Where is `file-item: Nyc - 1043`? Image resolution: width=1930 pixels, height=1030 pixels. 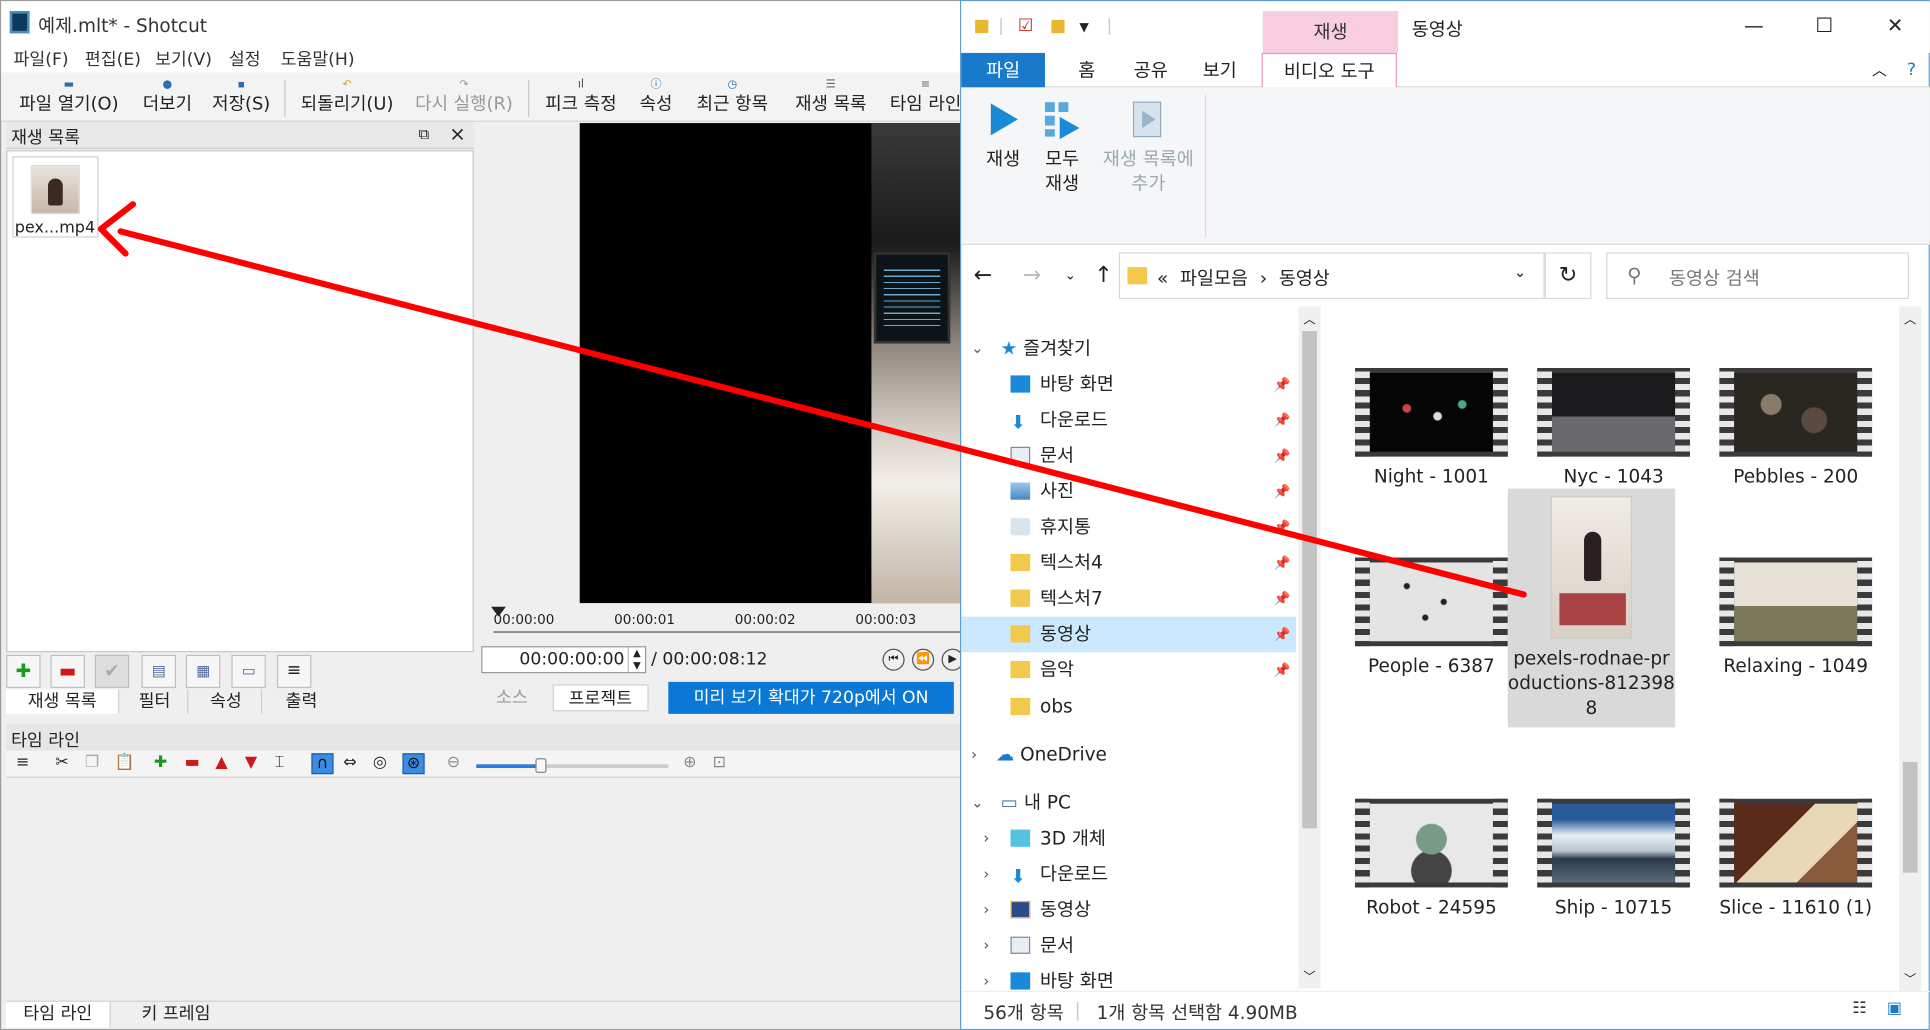 file-item: Nyc - 1043 is located at coordinates (1613, 428).